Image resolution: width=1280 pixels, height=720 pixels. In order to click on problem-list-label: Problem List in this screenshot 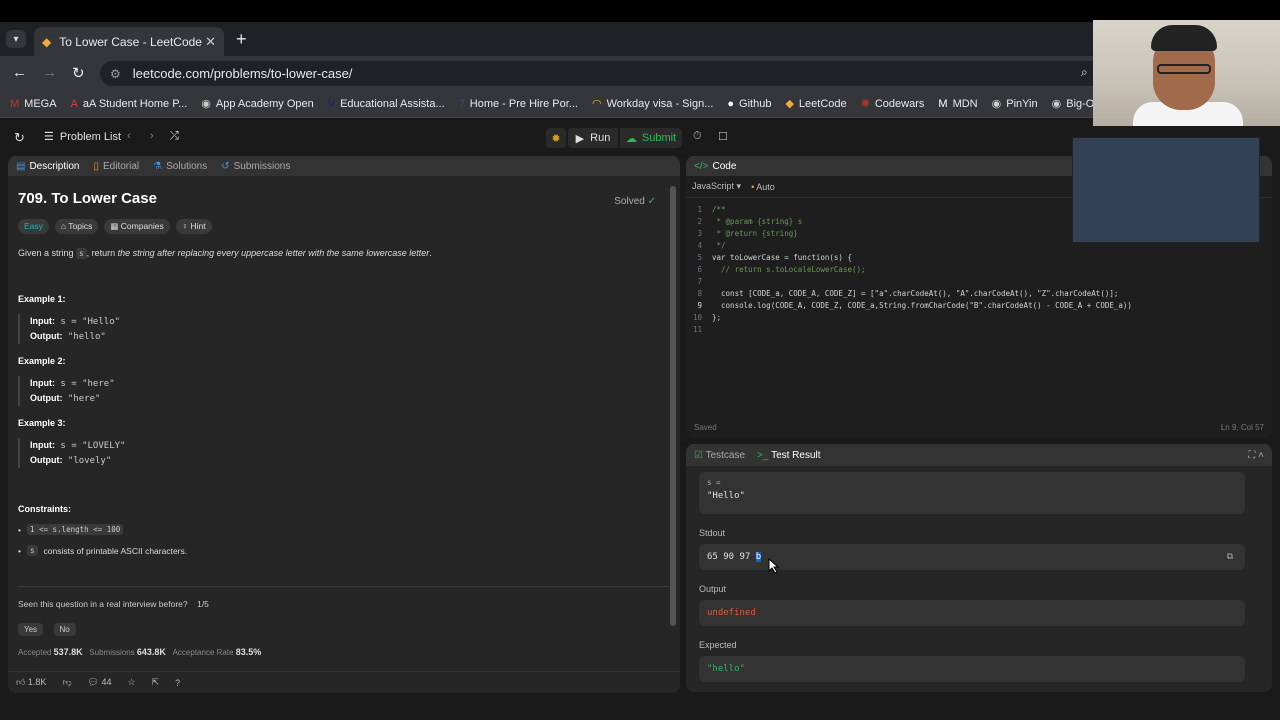, I will do `click(90, 136)`.